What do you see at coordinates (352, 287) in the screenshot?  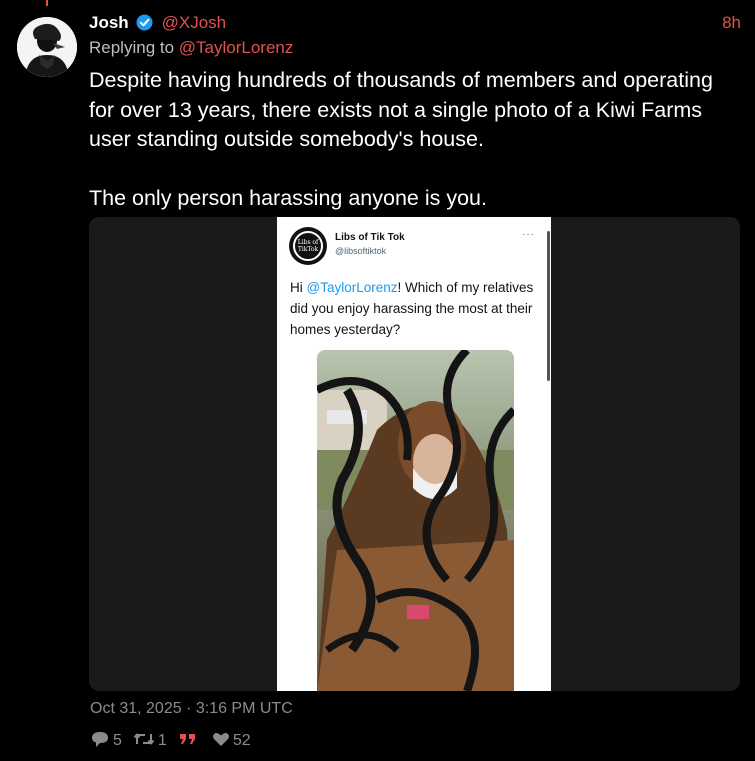 I see `embedded-mention: @TaylorLorenz` at bounding box center [352, 287].